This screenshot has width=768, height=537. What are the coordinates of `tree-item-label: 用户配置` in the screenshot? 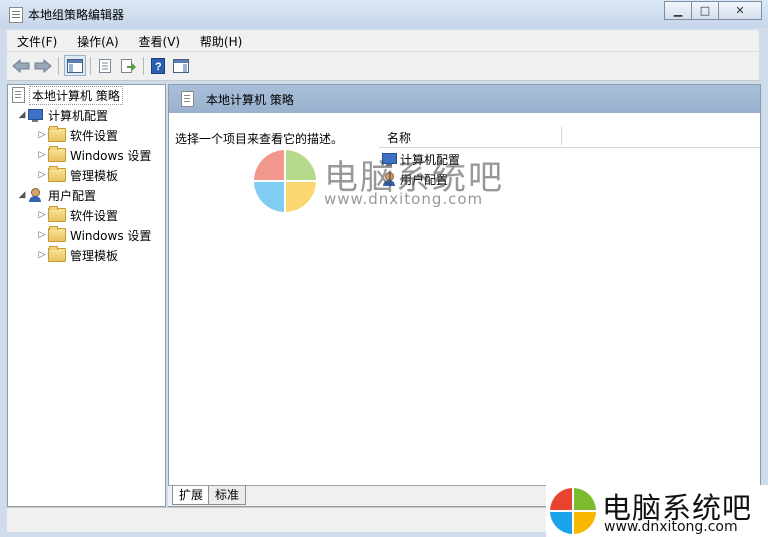 It's located at (72, 195).